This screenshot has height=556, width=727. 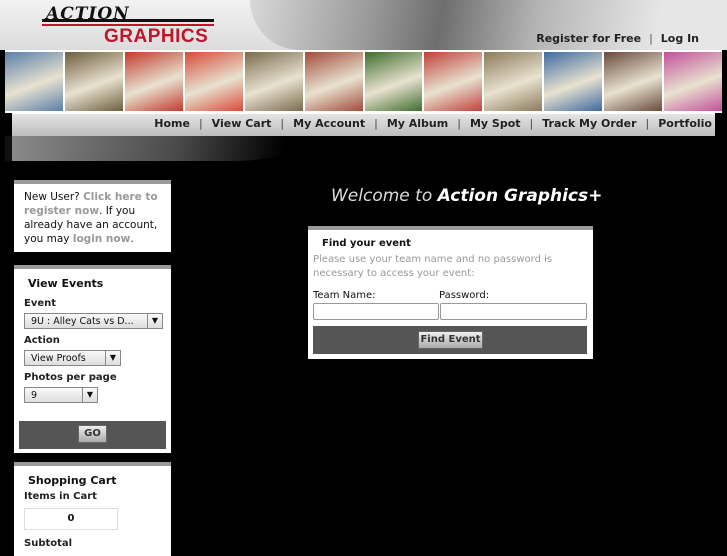 I want to click on shopping-cart-panel: Shopping Cart Items in Cart 0 Subtotal, so click(x=92, y=509).